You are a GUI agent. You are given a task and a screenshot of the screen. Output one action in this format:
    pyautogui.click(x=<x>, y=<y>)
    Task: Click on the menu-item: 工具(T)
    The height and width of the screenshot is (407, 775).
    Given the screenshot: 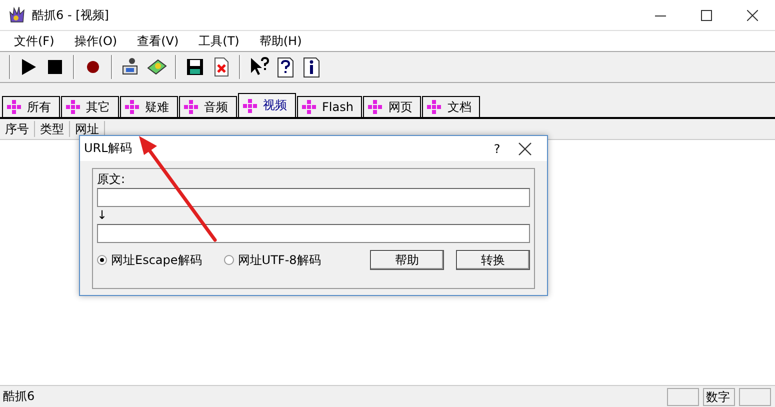 What is the action you would take?
    pyautogui.click(x=219, y=41)
    